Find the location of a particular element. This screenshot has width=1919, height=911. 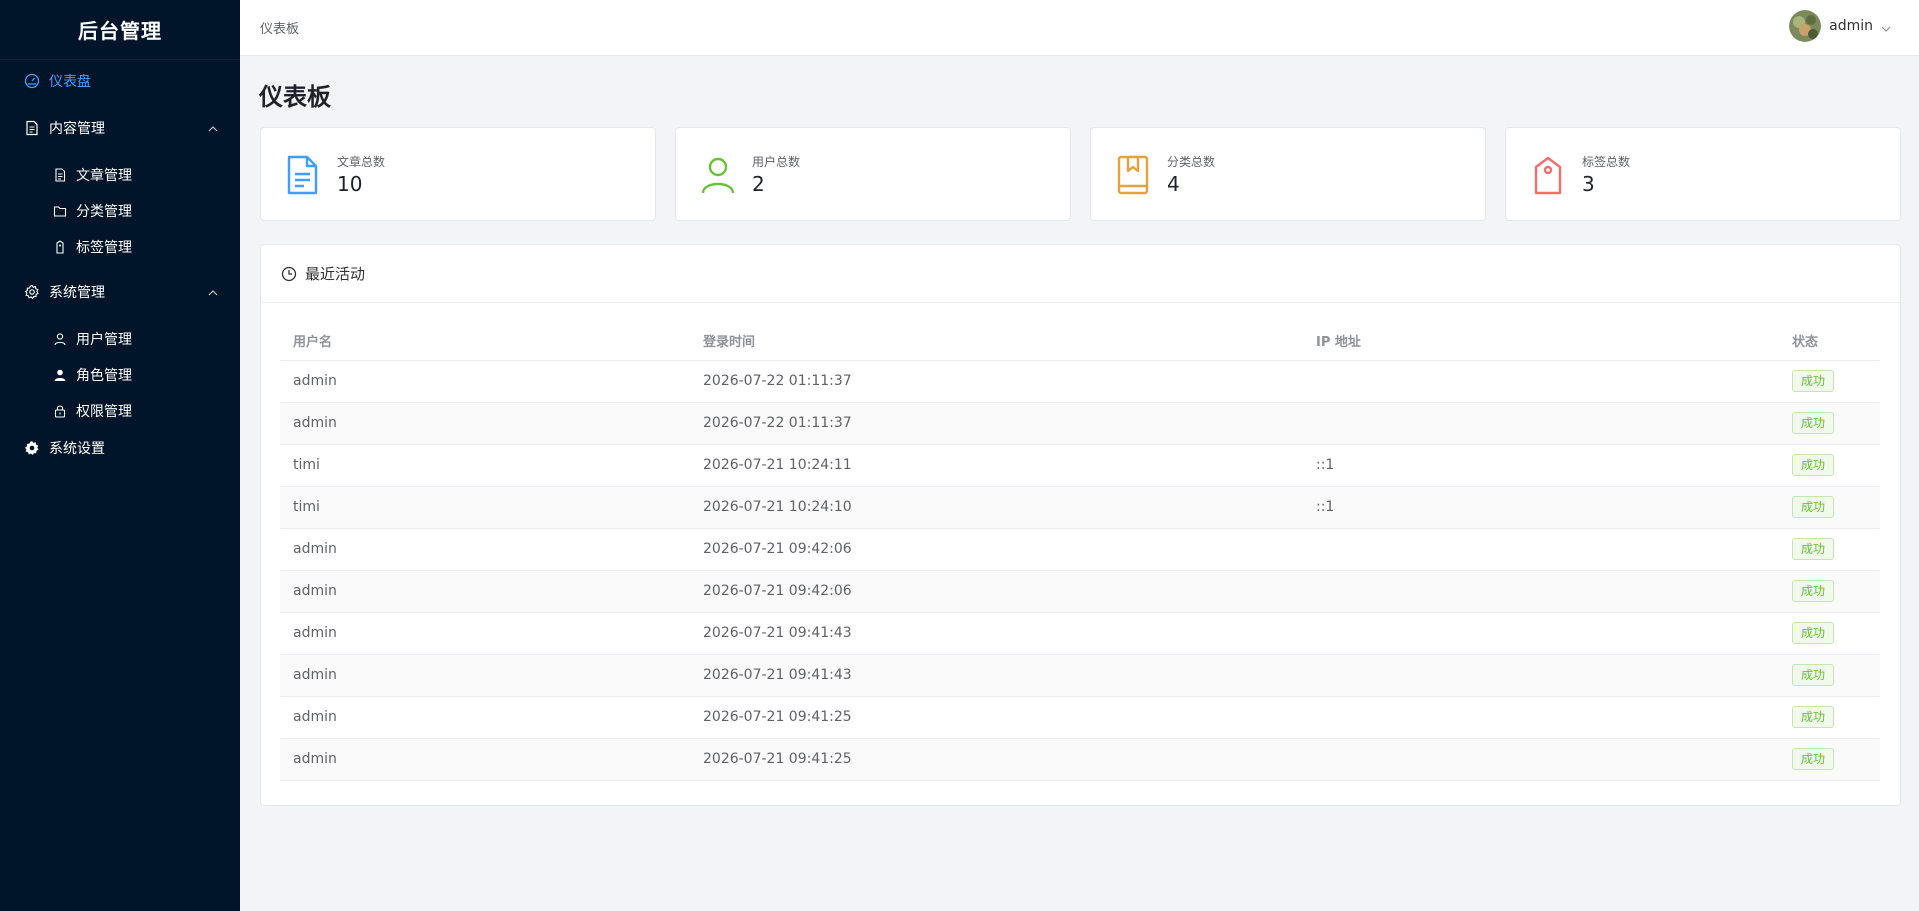

setting-filled-icon is located at coordinates (32, 448).